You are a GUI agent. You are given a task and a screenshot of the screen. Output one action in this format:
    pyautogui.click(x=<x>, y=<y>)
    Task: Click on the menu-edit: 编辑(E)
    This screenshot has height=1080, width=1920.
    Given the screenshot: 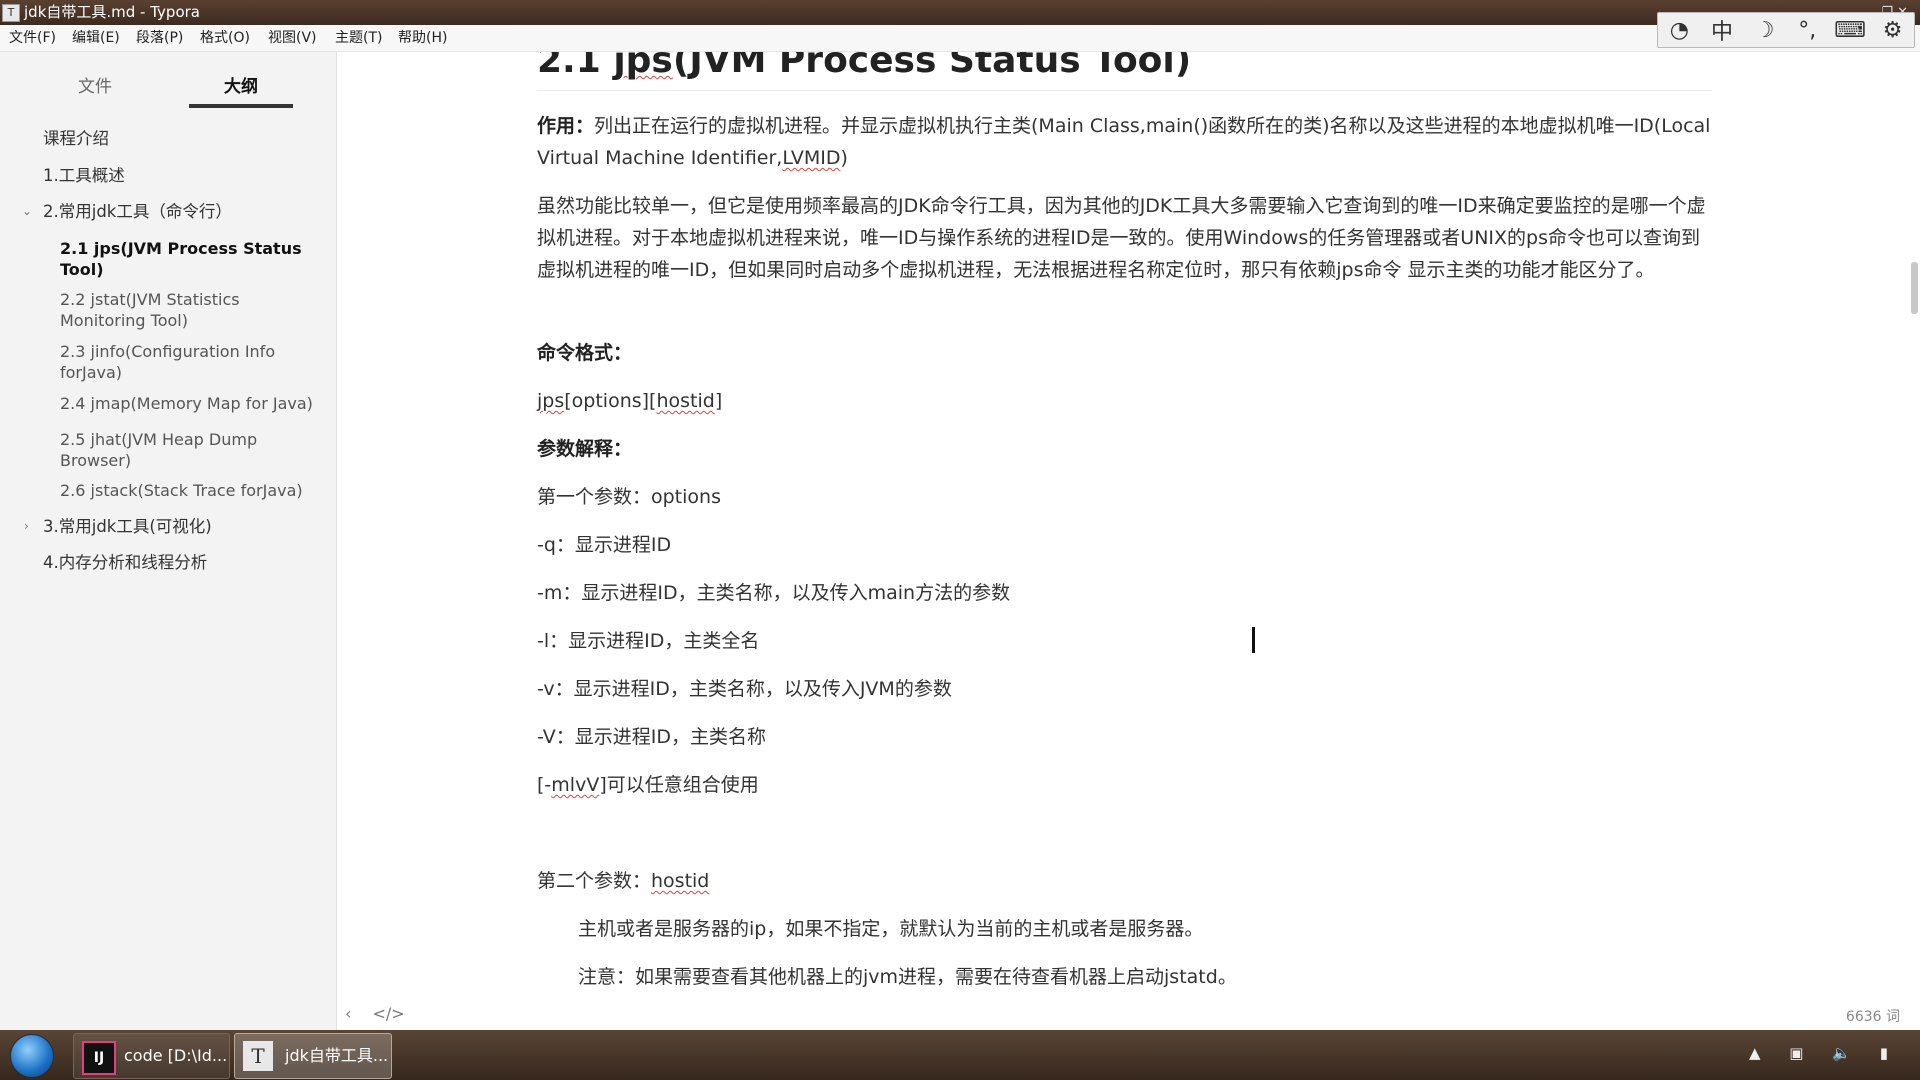 What is the action you would take?
    pyautogui.click(x=96, y=38)
    